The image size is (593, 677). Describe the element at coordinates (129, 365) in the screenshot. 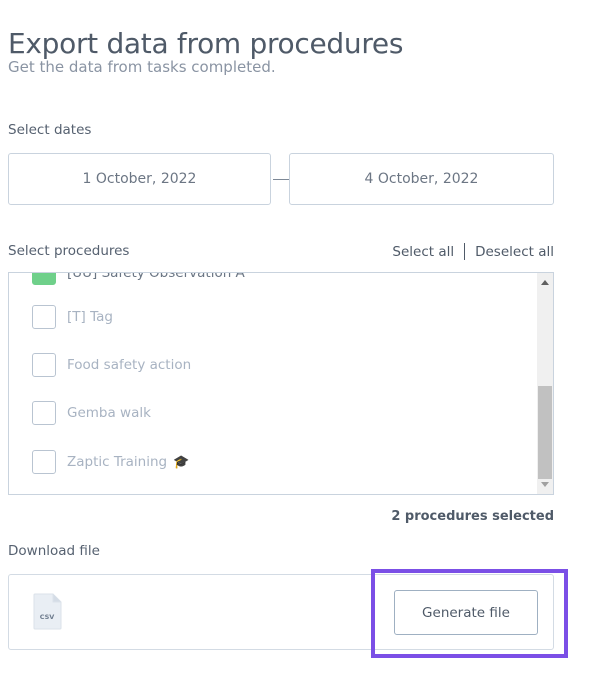

I see `procedure-label: Food safety action` at that location.